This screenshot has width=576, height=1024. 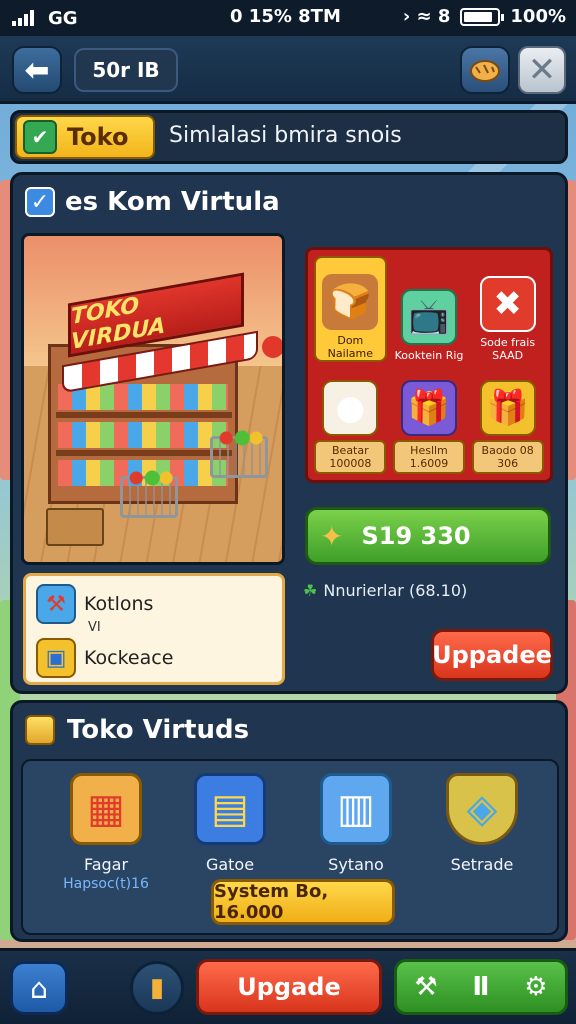 I want to click on bottom-nav: ⌂ ▮ Upgade ⚒ Ⅱ ⚙, so click(x=288, y=986).